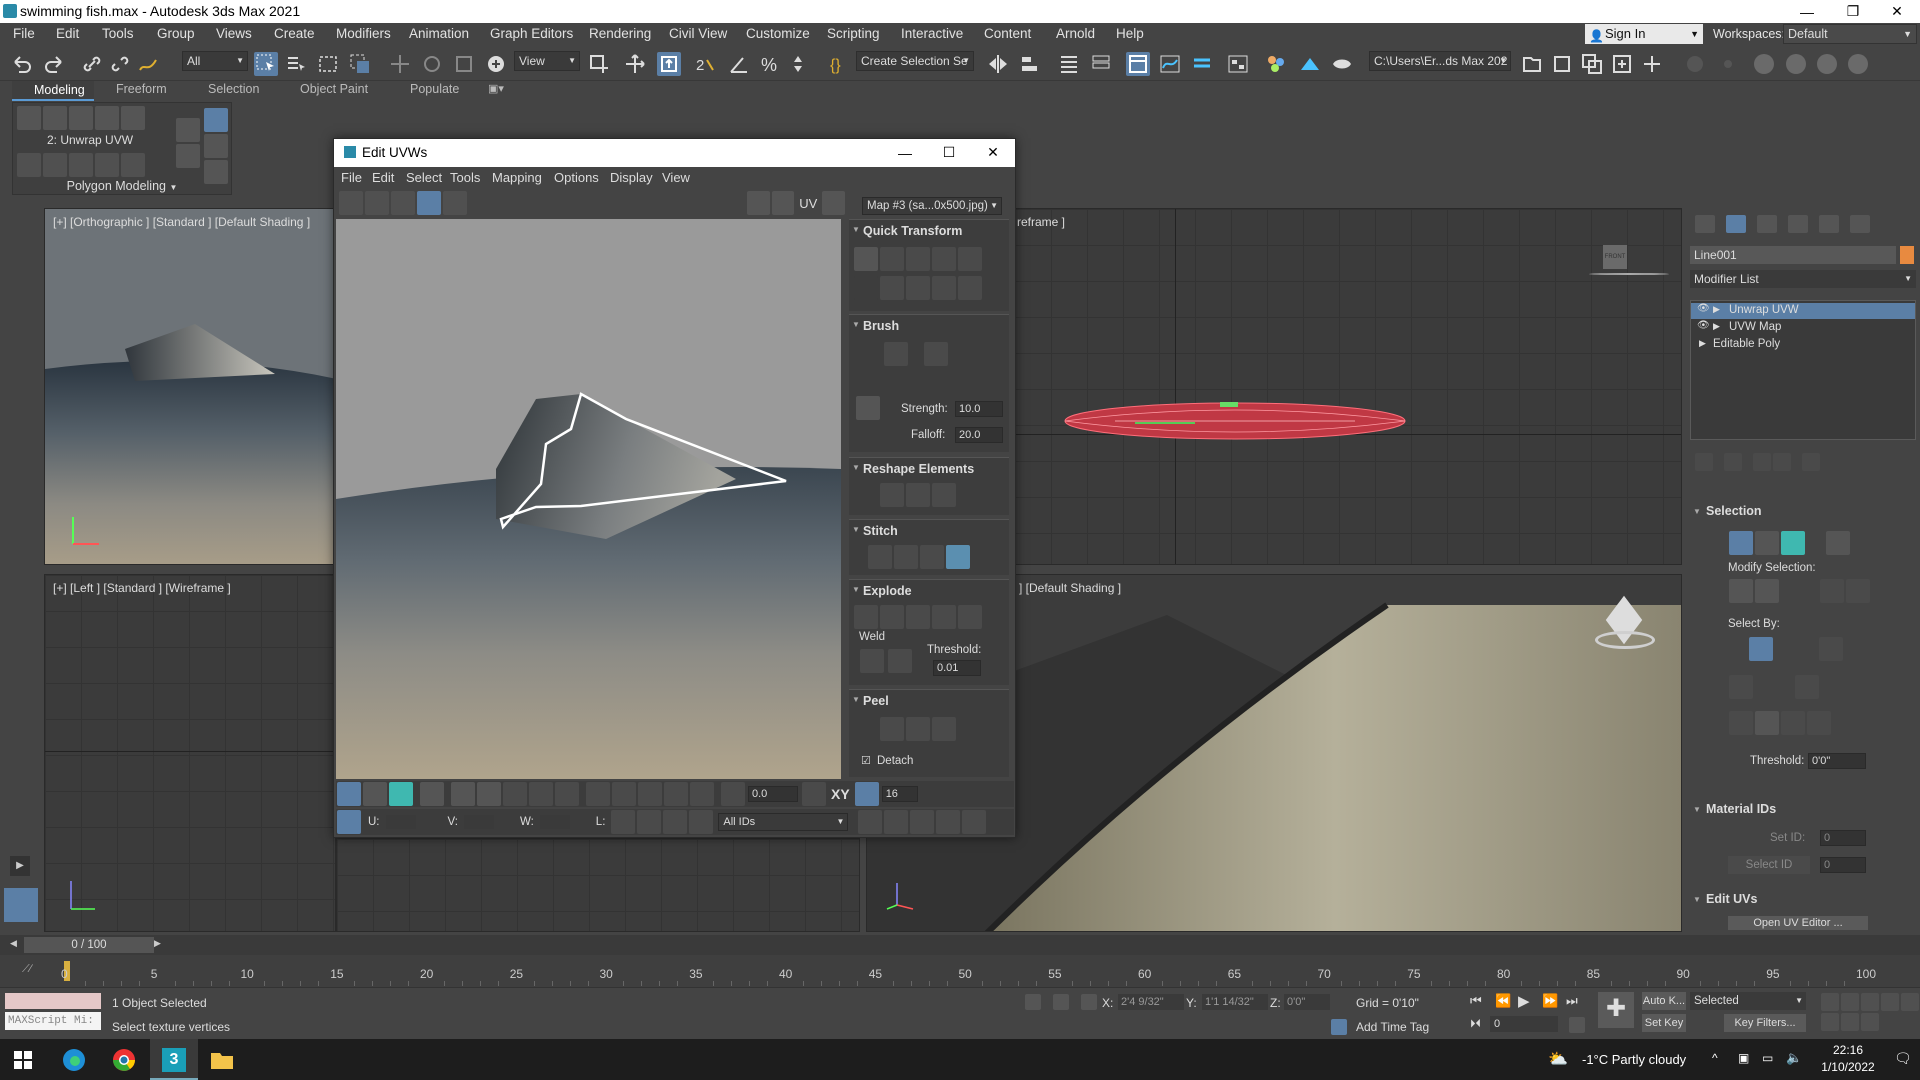 The image size is (1920, 1080). I want to click on prev-frame-icon: ◀, so click(13, 943).